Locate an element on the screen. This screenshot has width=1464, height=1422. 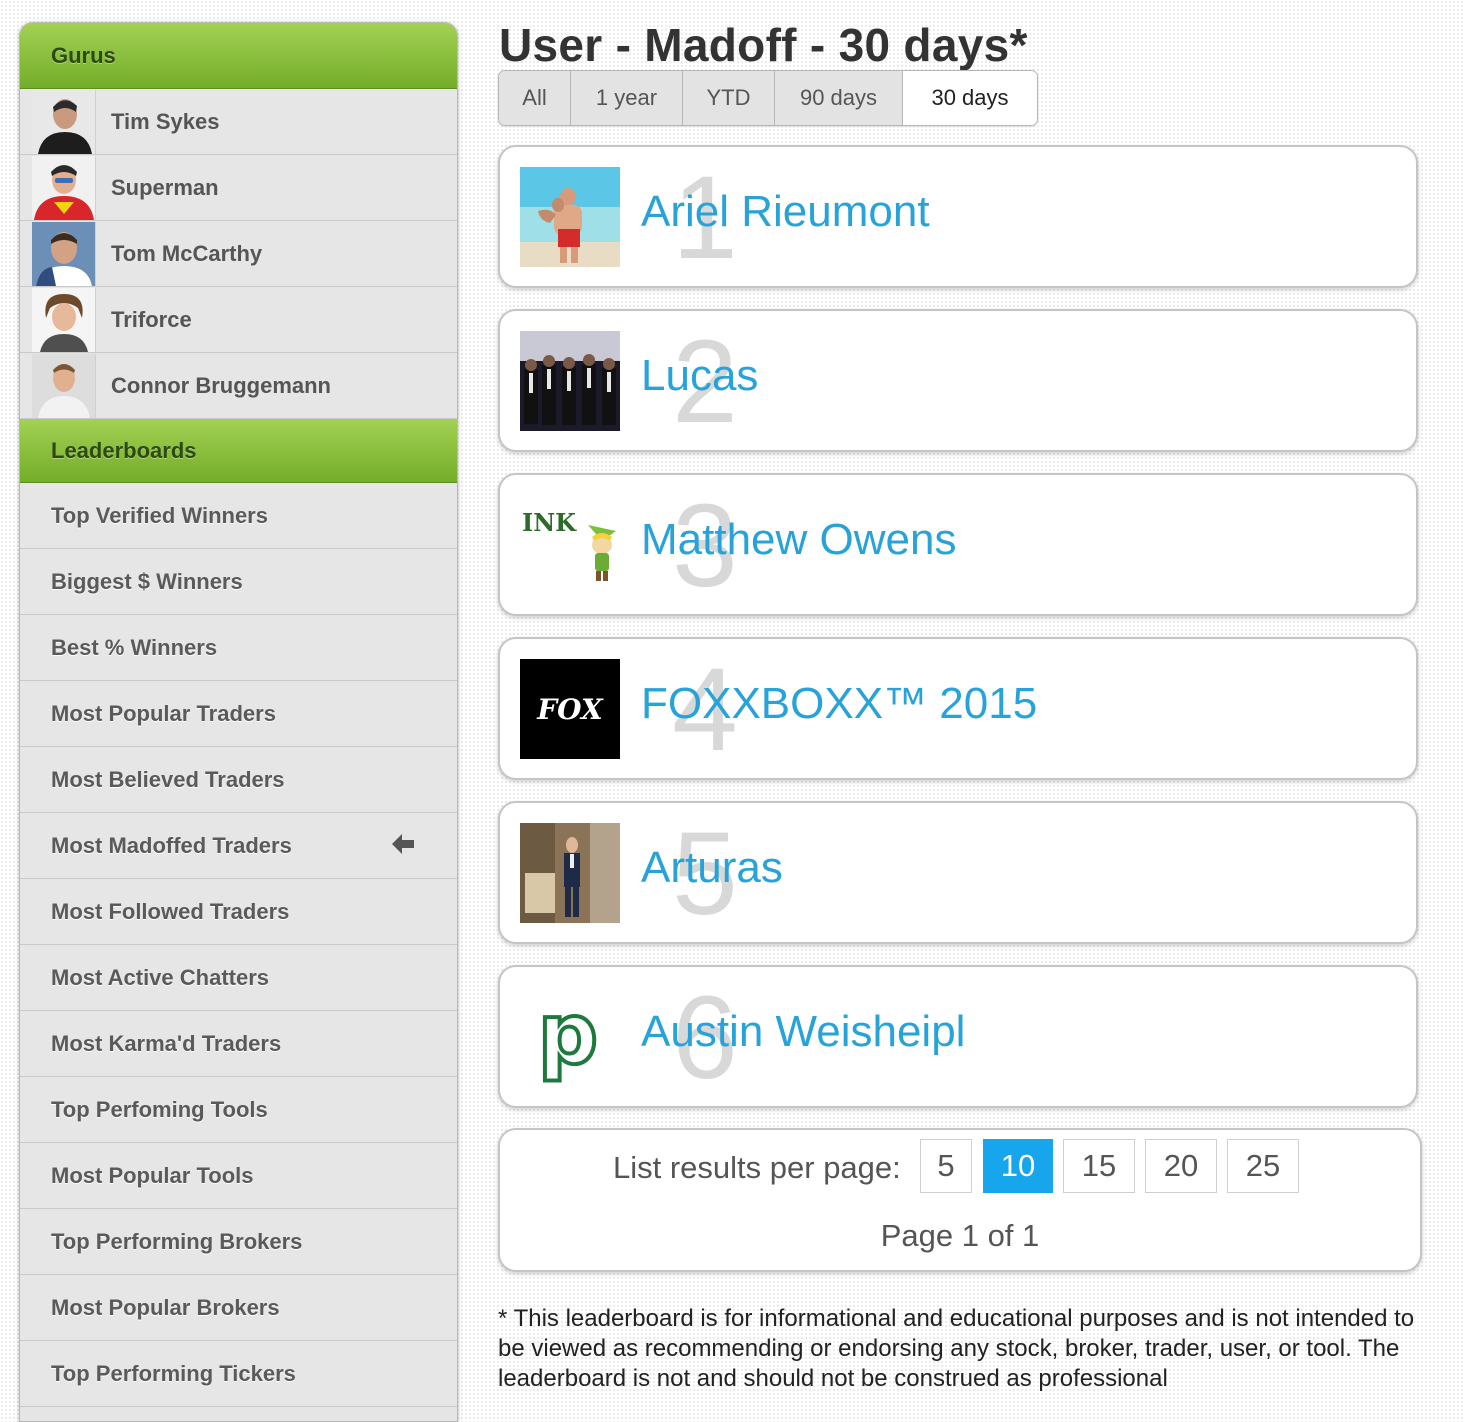
guru-name: Connor Bruggemann is located at coordinates (221, 385).